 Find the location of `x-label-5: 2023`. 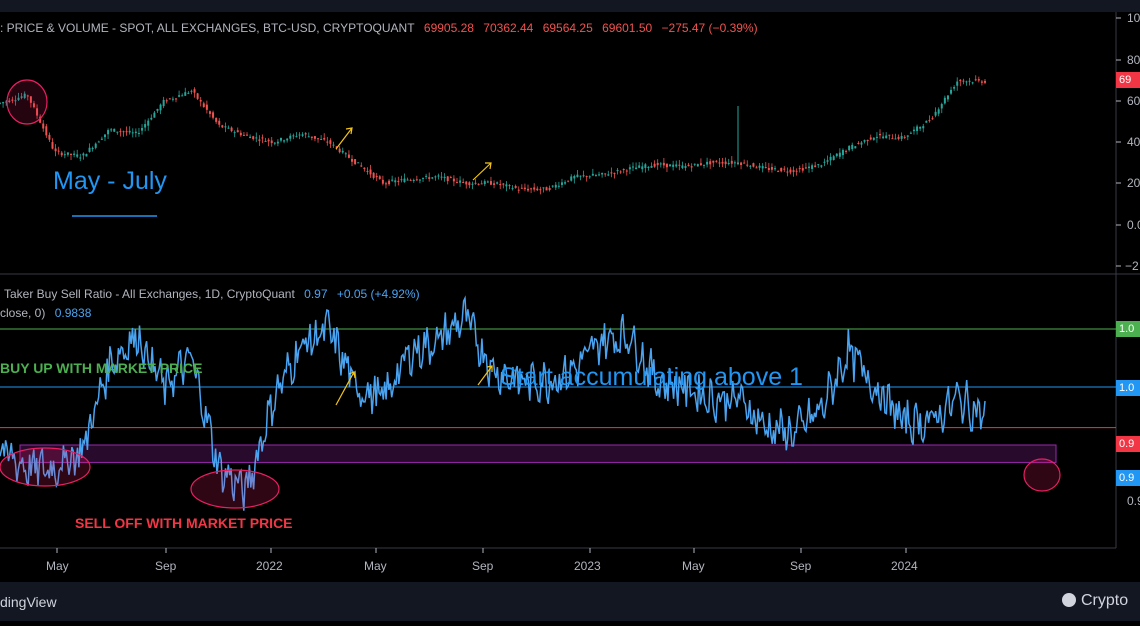

x-label-5: 2023 is located at coordinates (587, 566).